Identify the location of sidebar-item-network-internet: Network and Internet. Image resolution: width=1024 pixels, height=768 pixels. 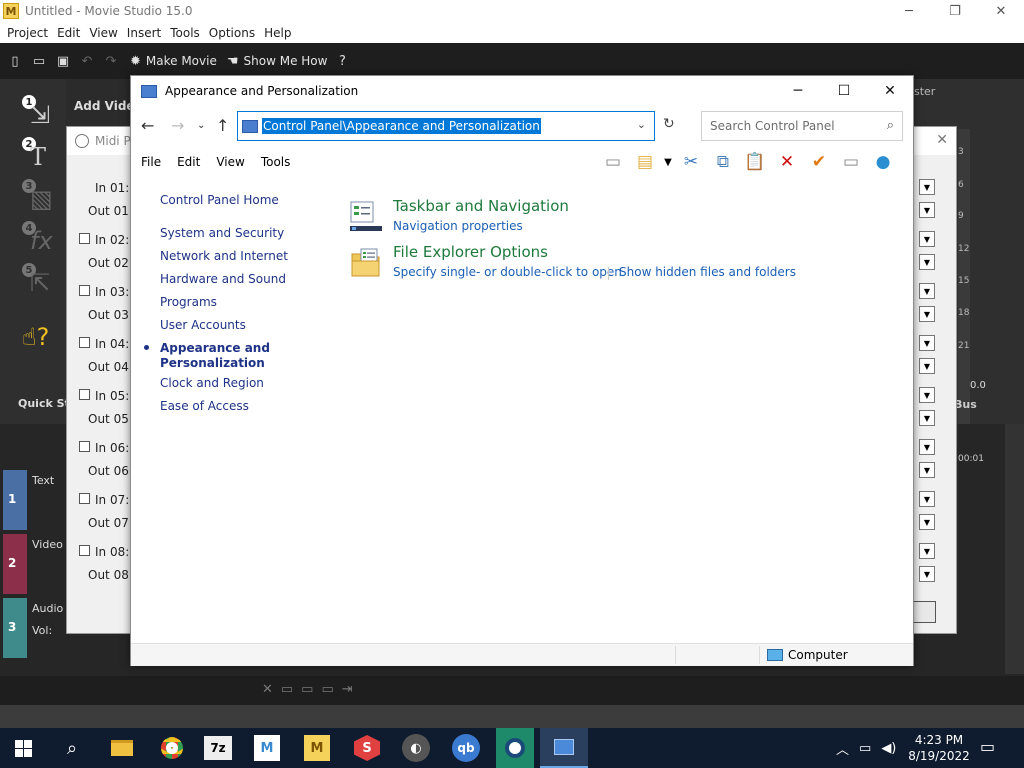
(224, 256).